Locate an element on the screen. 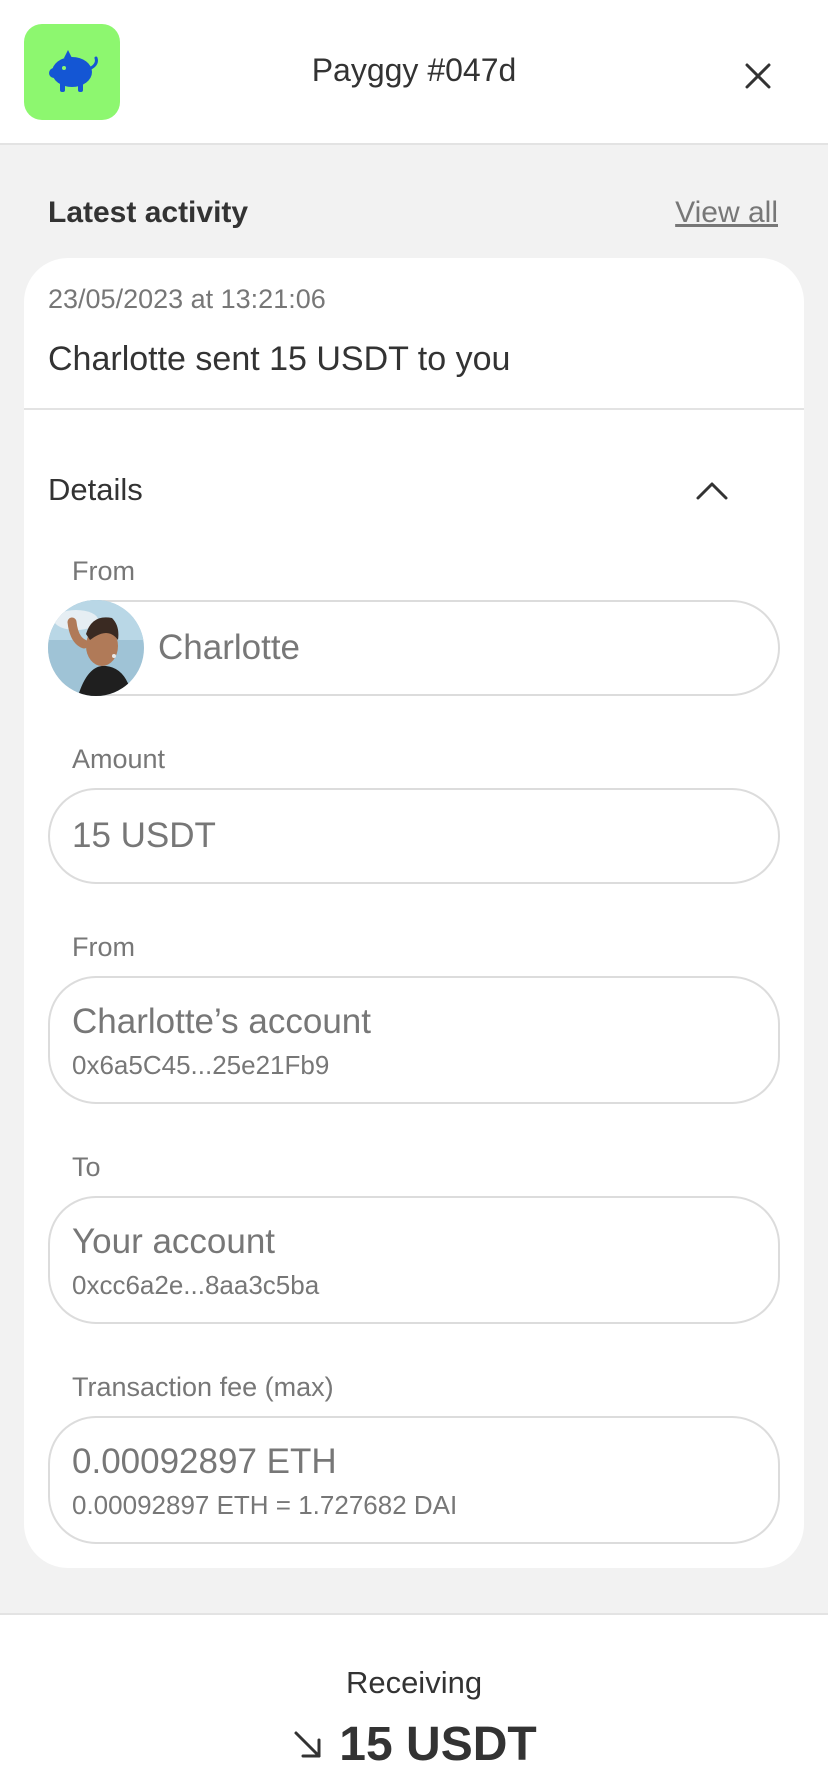 The height and width of the screenshot is (1792, 828). fee-label: Transaction fee (max) is located at coordinates (203, 1387).